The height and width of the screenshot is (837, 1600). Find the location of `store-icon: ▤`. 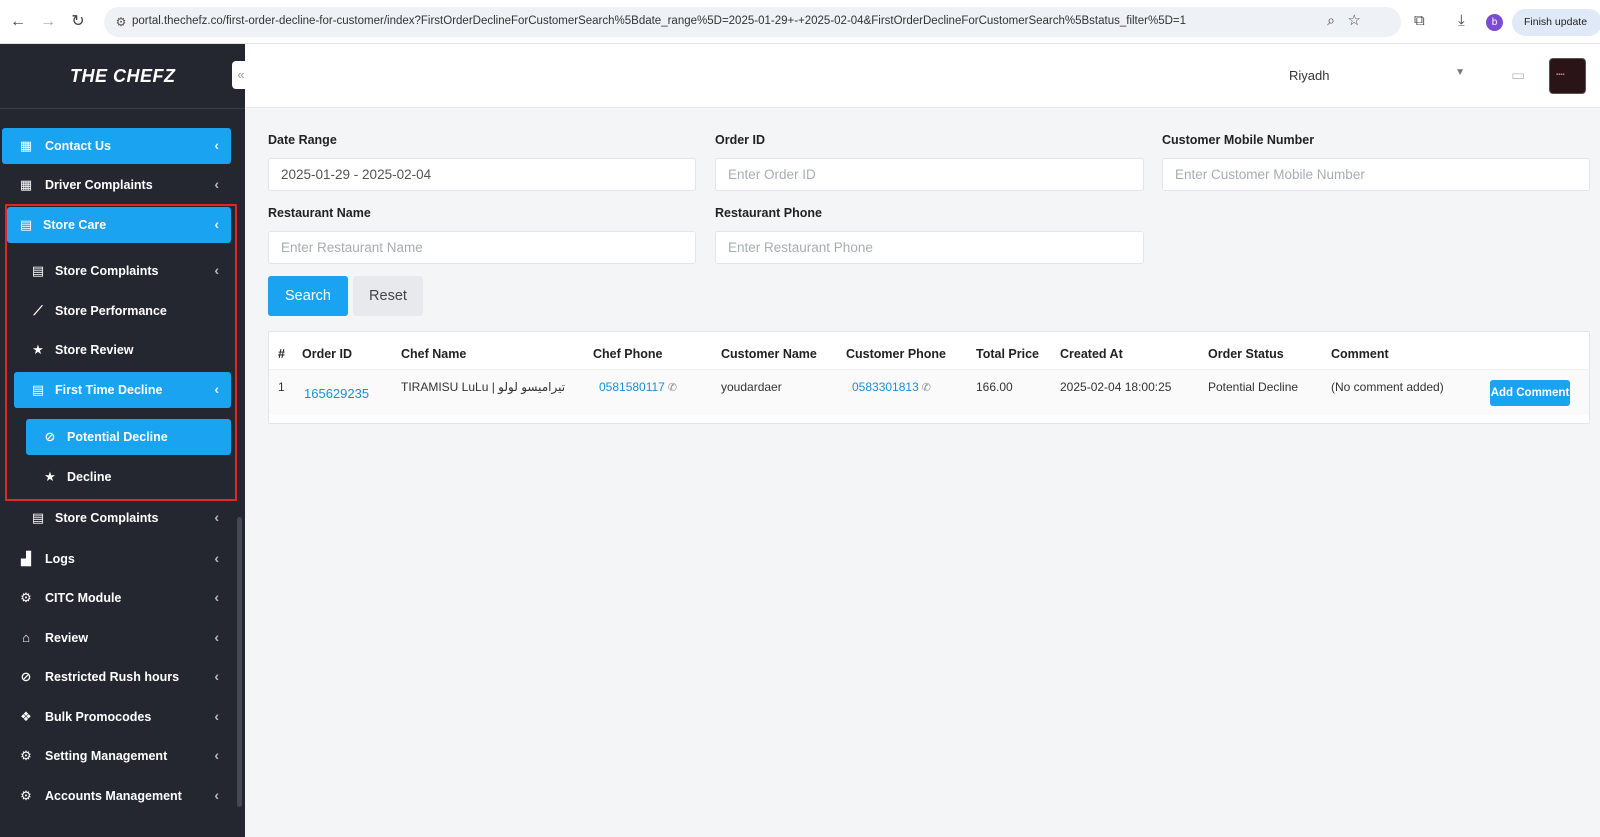

store-icon: ▤ is located at coordinates (38, 517).